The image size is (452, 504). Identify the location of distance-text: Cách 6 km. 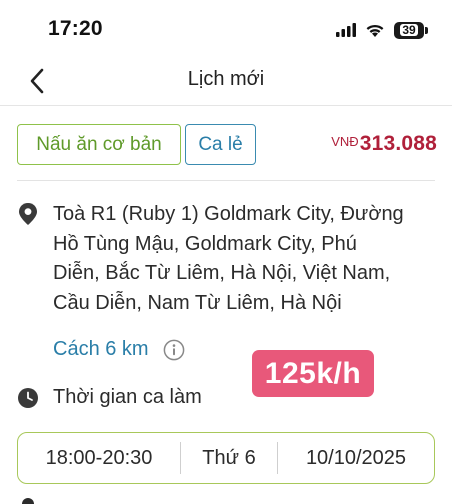
(101, 349).